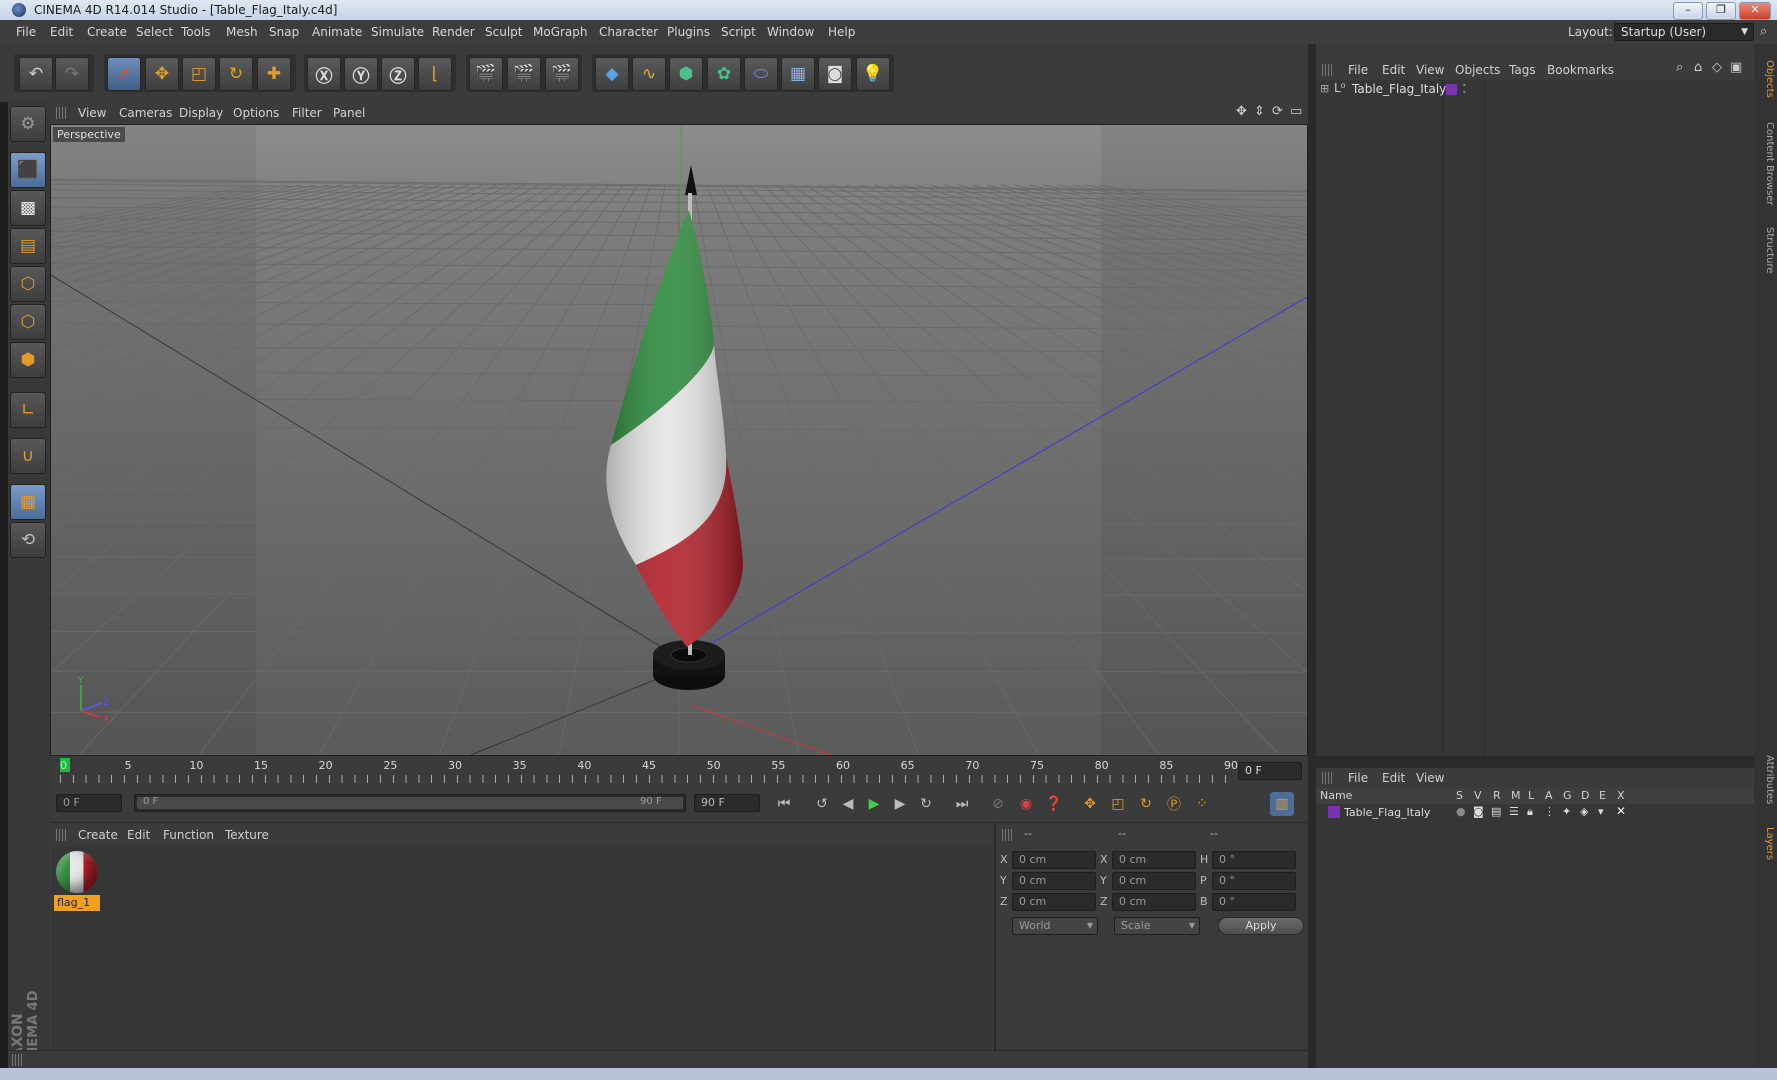 The width and height of the screenshot is (1777, 1080). Describe the element at coordinates (1241, 111) in the screenshot. I see `pan-icon: ✥` at that location.